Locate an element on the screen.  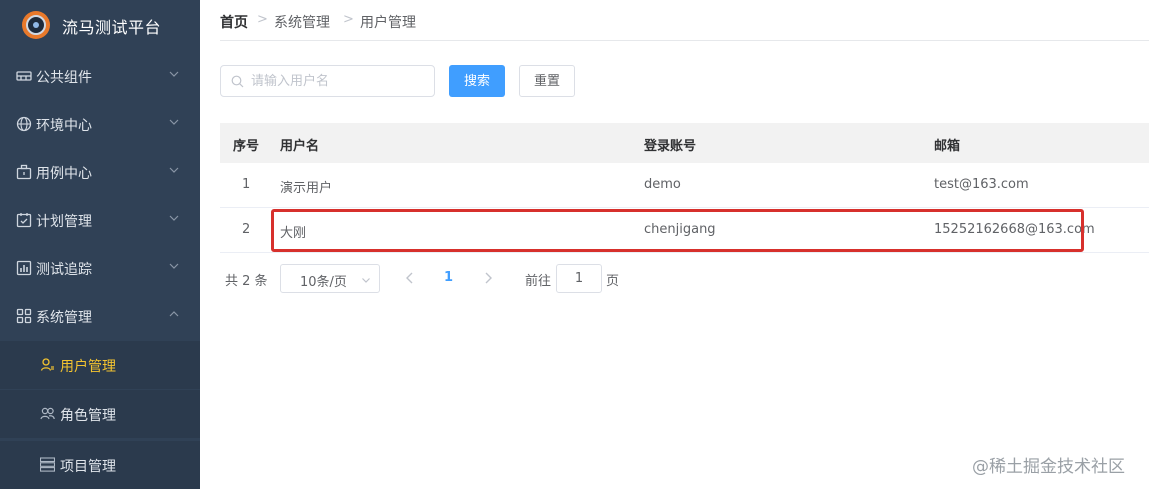
sidebar-subitem-role-management: 角色管理 is located at coordinates (100, 414).